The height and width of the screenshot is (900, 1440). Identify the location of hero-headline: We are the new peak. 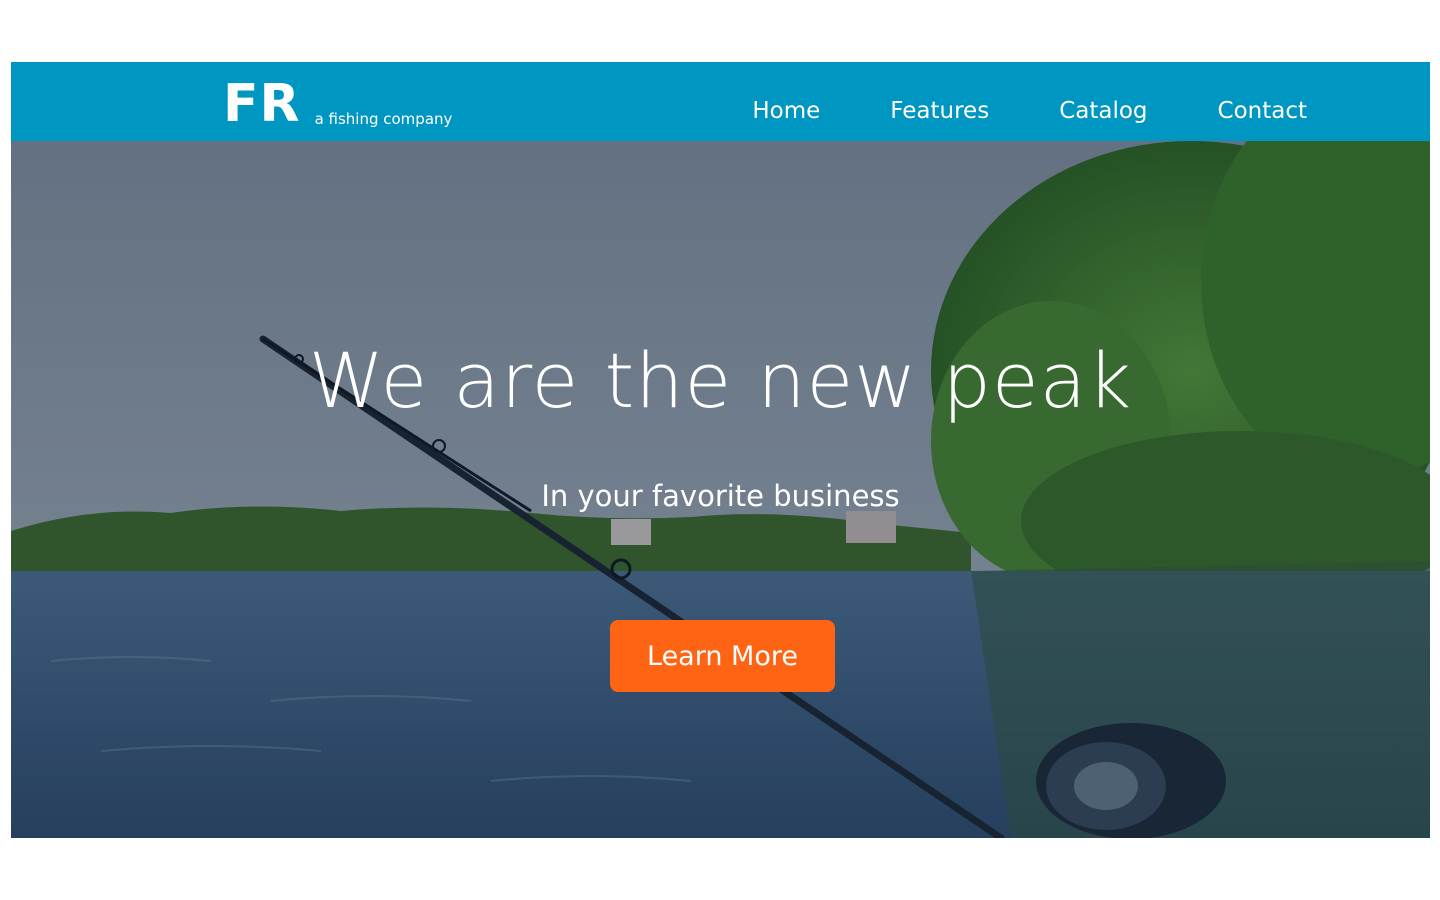
(720, 380).